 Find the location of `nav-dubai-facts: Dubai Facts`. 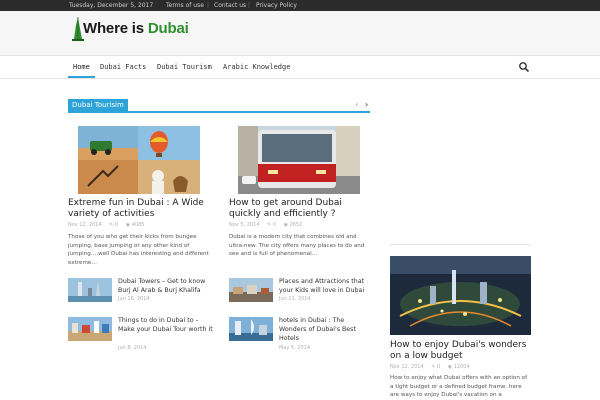

nav-dubai-facts: Dubai Facts is located at coordinates (123, 67).